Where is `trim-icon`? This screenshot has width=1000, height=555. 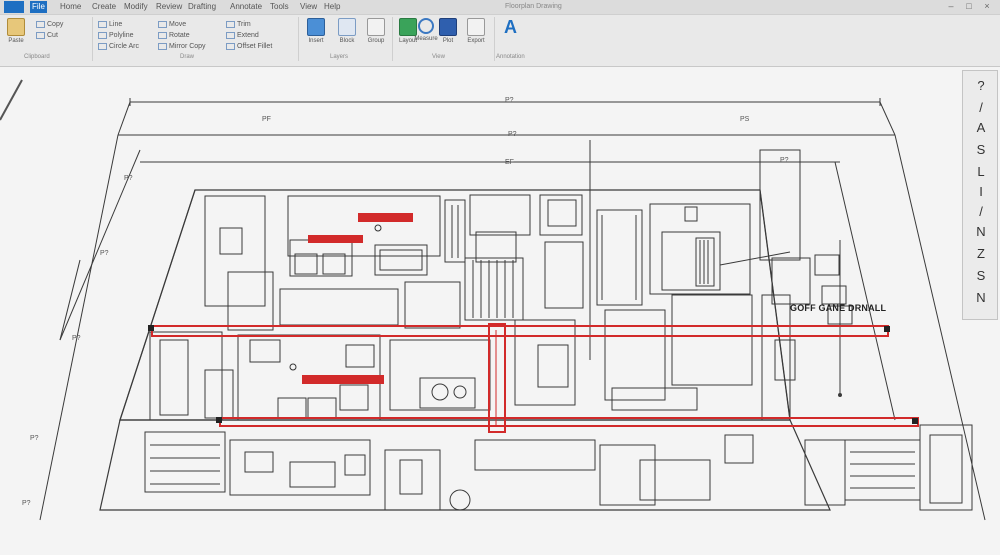 trim-icon is located at coordinates (230, 24).